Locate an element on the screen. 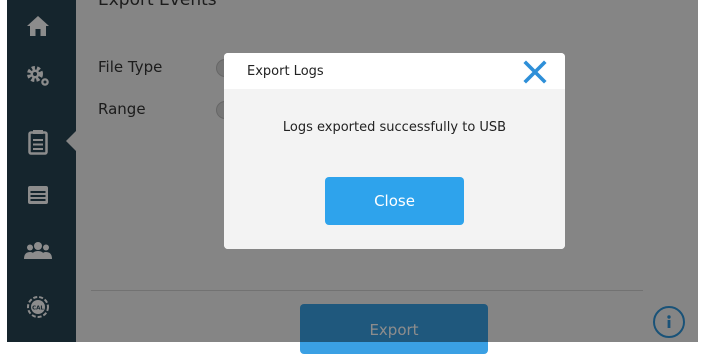  dialog-header: Export Logs is located at coordinates (394, 71).